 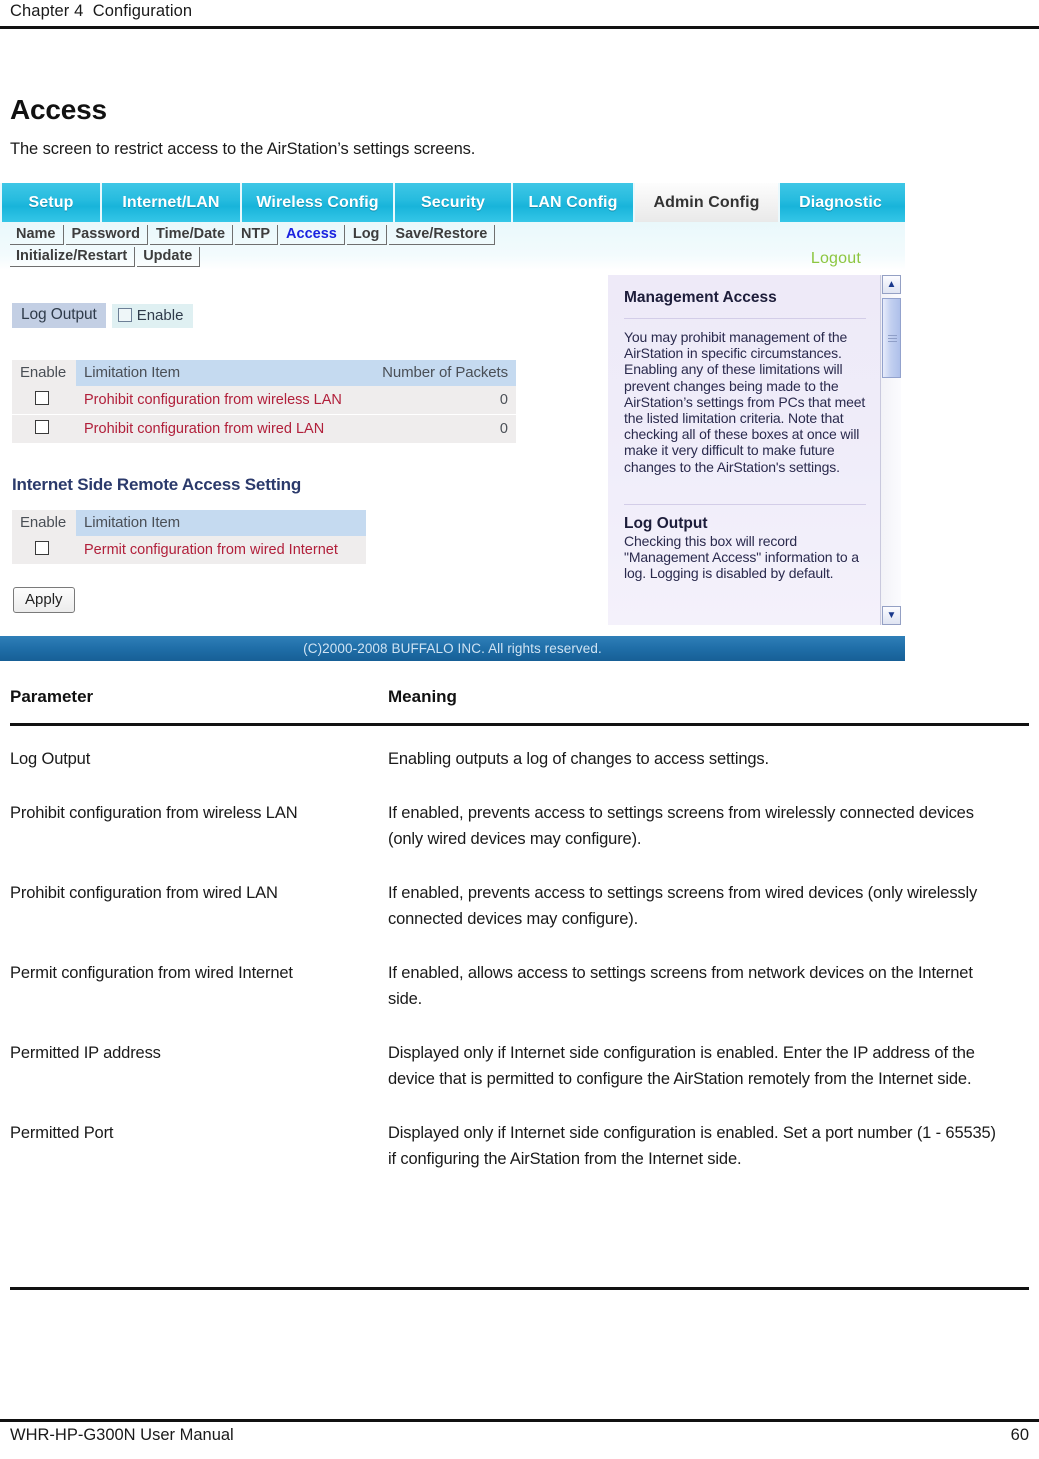 What do you see at coordinates (172, 202) in the screenshot?
I see `tab-internet-lan: Internet/LAN` at bounding box center [172, 202].